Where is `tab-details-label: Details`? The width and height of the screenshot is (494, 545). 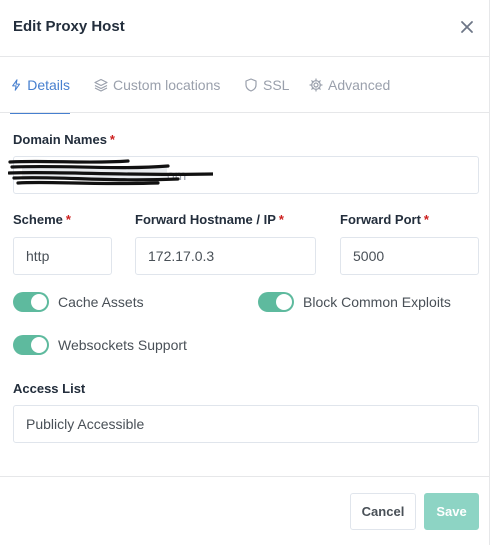
tab-details-label: Details is located at coordinates (48, 85).